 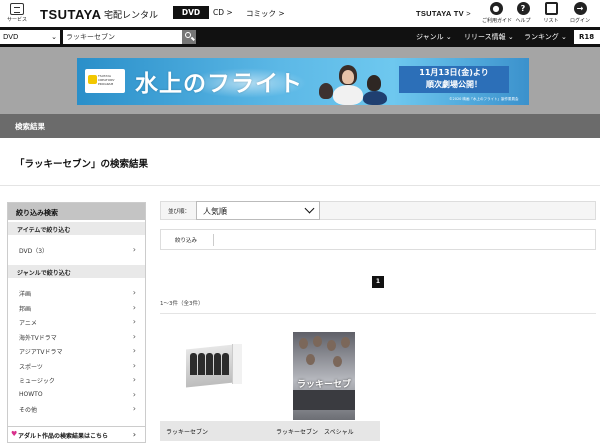 What do you see at coordinates (430, 37) in the screenshot?
I see `menu-genre-label: ジャンル` at bounding box center [430, 37].